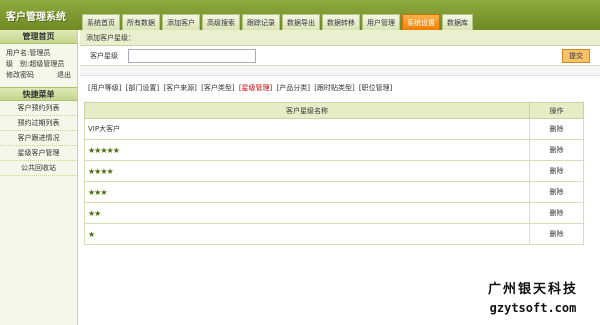 Image resolution: width=600 pixels, height=325 pixels. I want to click on table-row: ★ 删除, so click(334, 234).